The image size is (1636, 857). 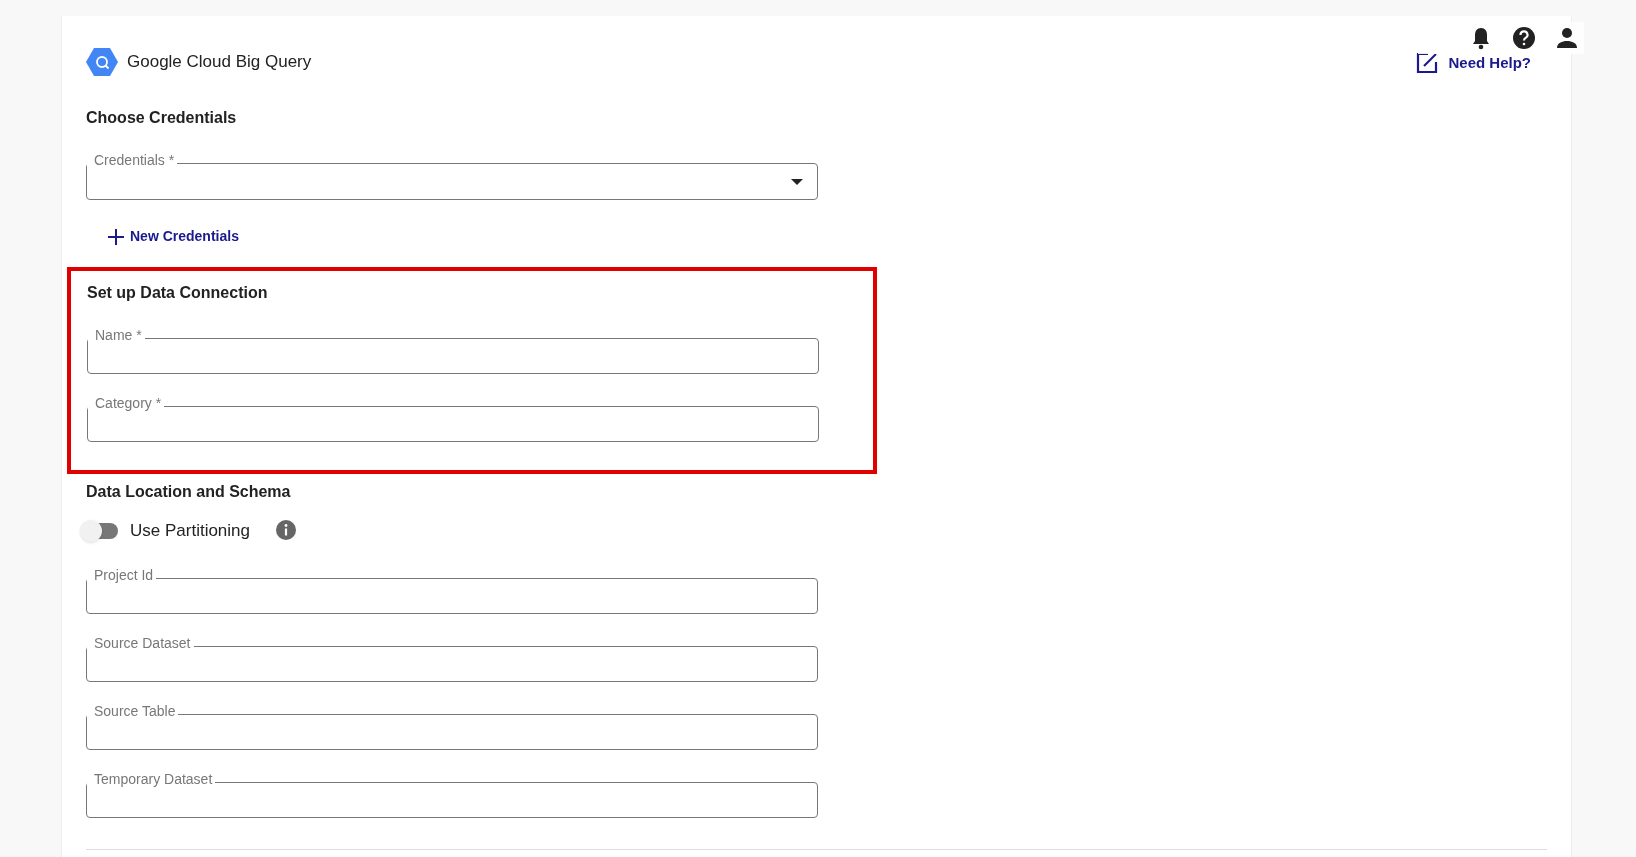 What do you see at coordinates (122, 576) in the screenshot?
I see `field-label: Project Id` at bounding box center [122, 576].